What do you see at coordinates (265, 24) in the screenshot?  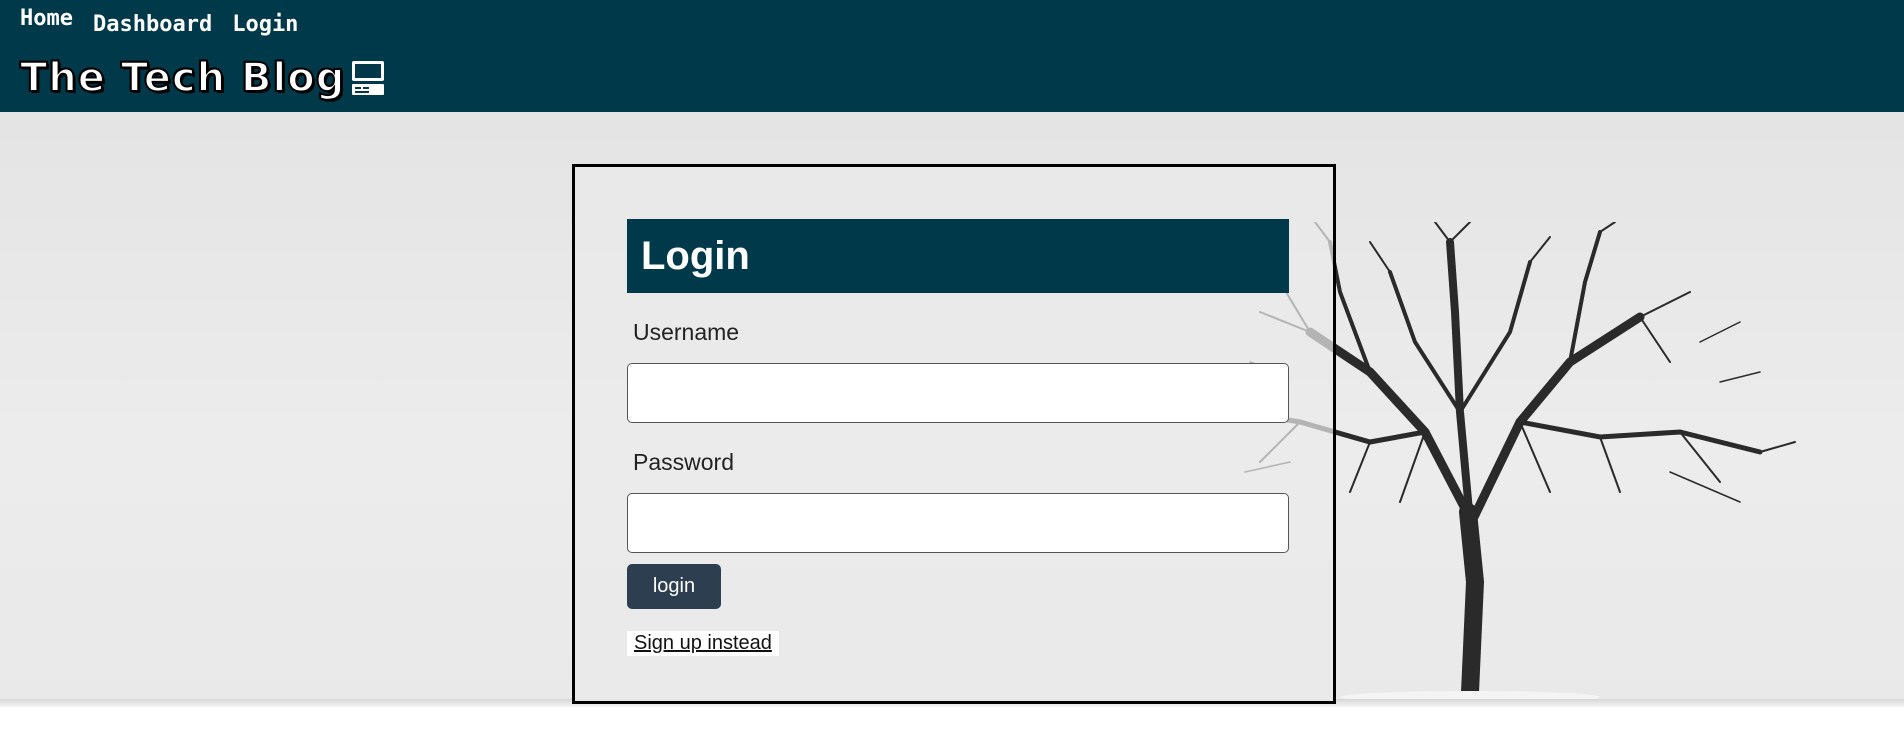 I see `nav-login-link: Login` at bounding box center [265, 24].